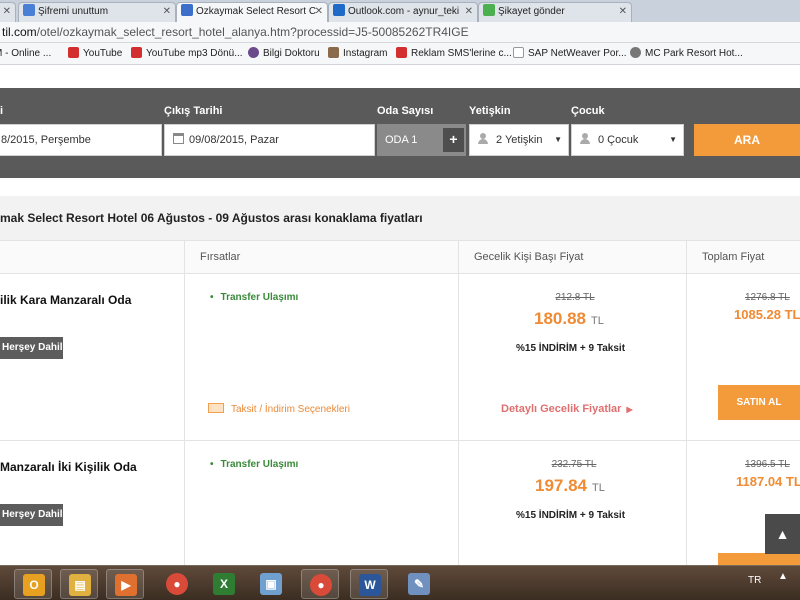  What do you see at coordinates (357, 53) in the screenshot?
I see `bookmark-item: Instagram` at bounding box center [357, 53].